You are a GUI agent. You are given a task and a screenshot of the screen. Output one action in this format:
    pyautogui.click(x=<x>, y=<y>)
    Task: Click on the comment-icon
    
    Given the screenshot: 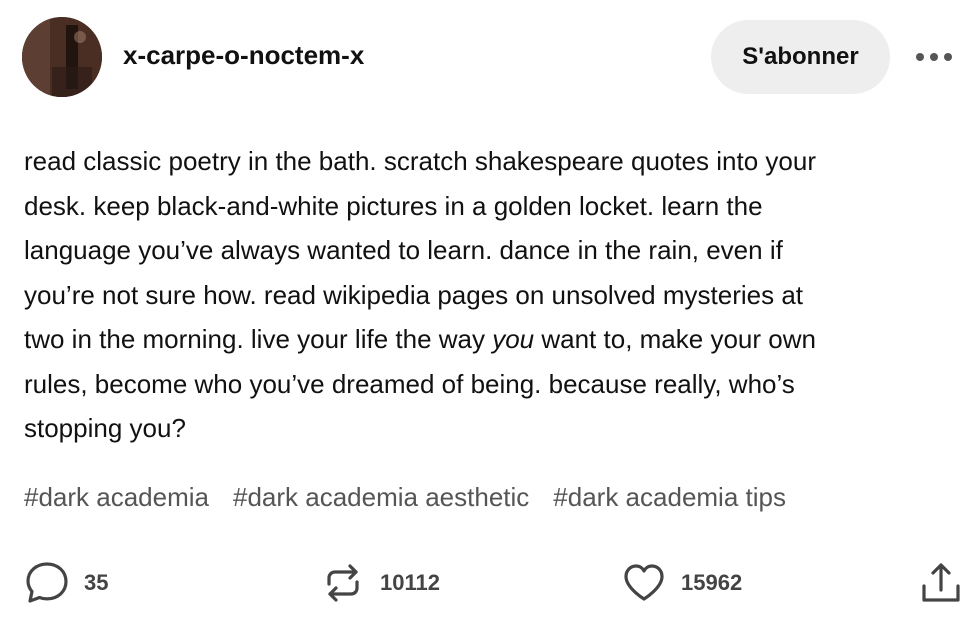 What is the action you would take?
    pyautogui.click(x=47, y=582)
    